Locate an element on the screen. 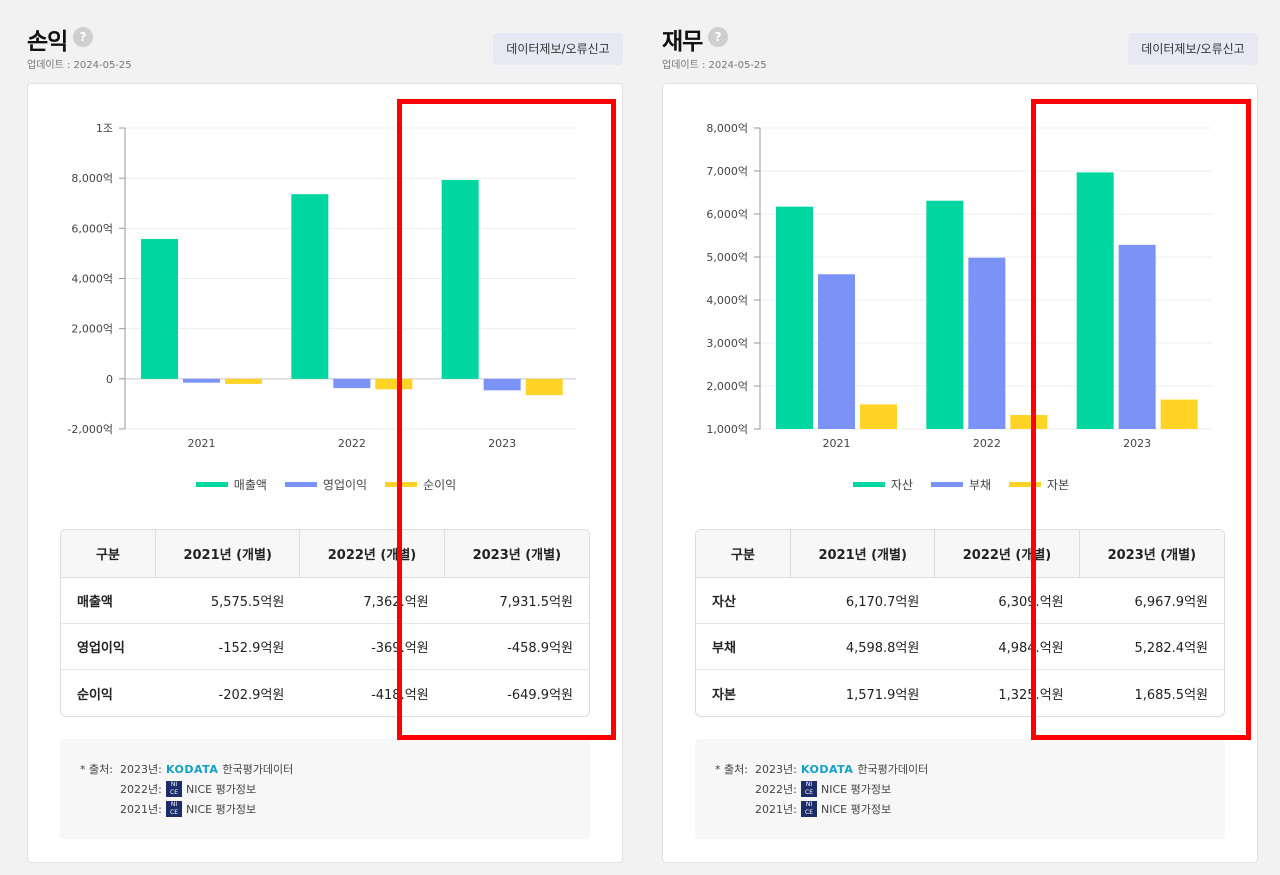 The image size is (1280, 875). legend-item: 영업이익 is located at coordinates (326, 484).